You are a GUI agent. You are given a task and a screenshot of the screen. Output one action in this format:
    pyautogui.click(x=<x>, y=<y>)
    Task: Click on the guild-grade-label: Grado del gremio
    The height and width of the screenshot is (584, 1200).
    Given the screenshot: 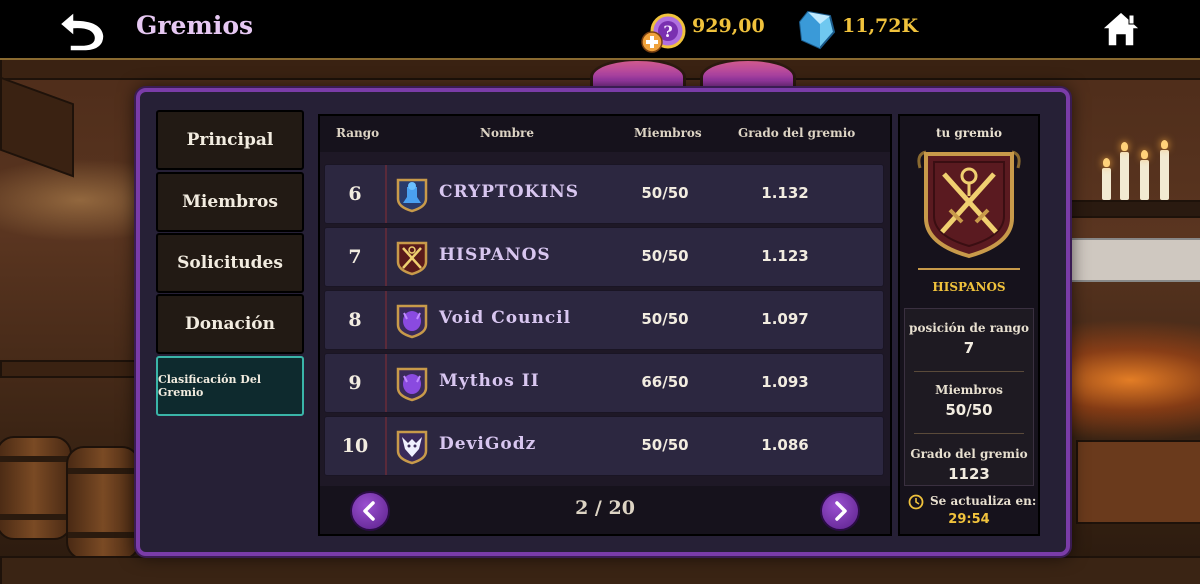 What is the action you would take?
    pyautogui.click(x=969, y=454)
    